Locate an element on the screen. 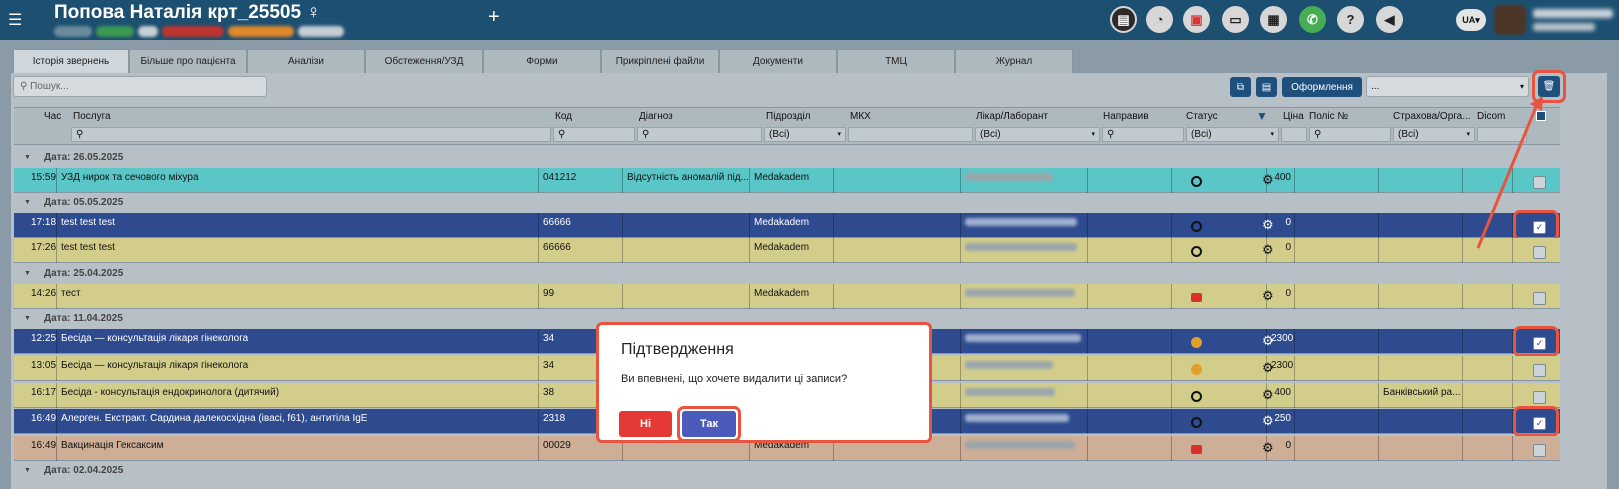 The height and width of the screenshot is (489, 1619). col-doctor: Лікар/Лаборант is located at coordinates (1012, 116).